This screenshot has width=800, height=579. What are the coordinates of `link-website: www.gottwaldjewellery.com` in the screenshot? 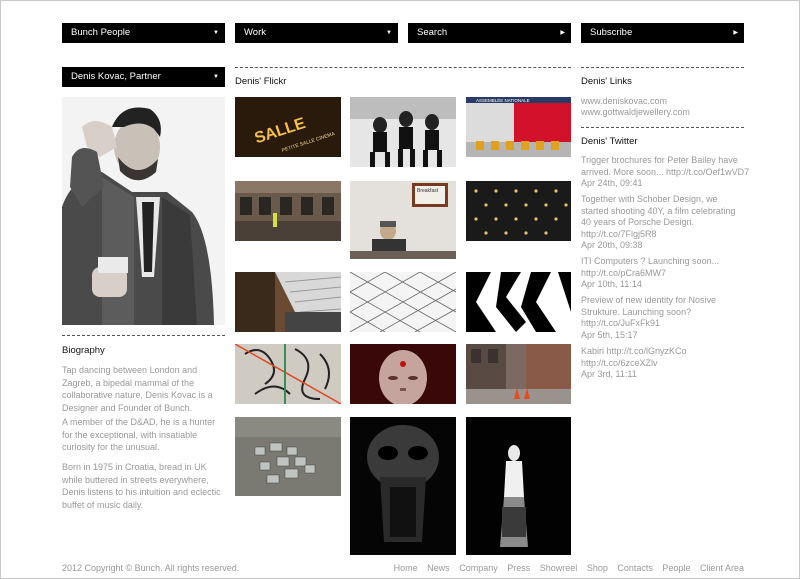 It's located at (635, 112).